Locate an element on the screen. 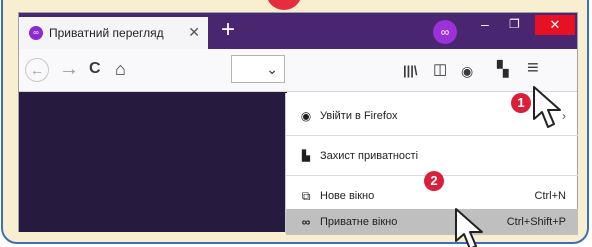 The image size is (592, 247). shortcut-new-window: Ctrl+N is located at coordinates (550, 196).